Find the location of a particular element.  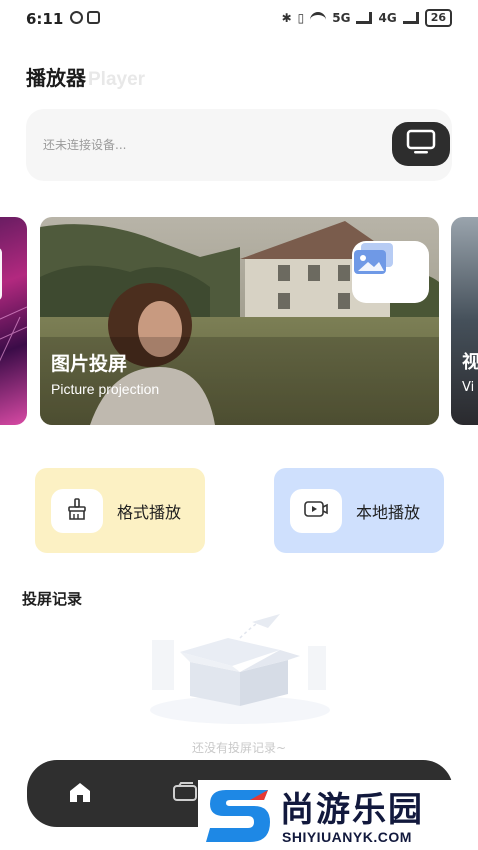

system-indicators: ✱ ▯ 5G 4G 26 is located at coordinates (367, 18).